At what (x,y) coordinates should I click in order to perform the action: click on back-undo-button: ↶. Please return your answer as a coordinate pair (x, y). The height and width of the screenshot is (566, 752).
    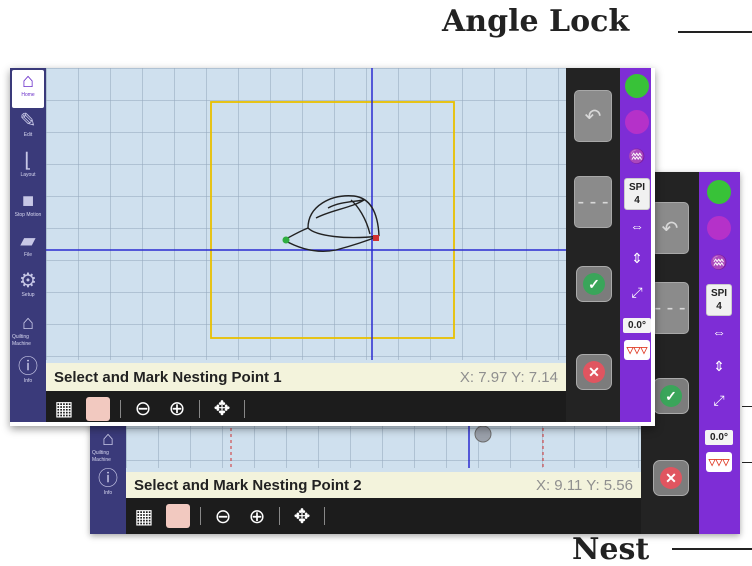
    Looking at the image, I should click on (670, 228).